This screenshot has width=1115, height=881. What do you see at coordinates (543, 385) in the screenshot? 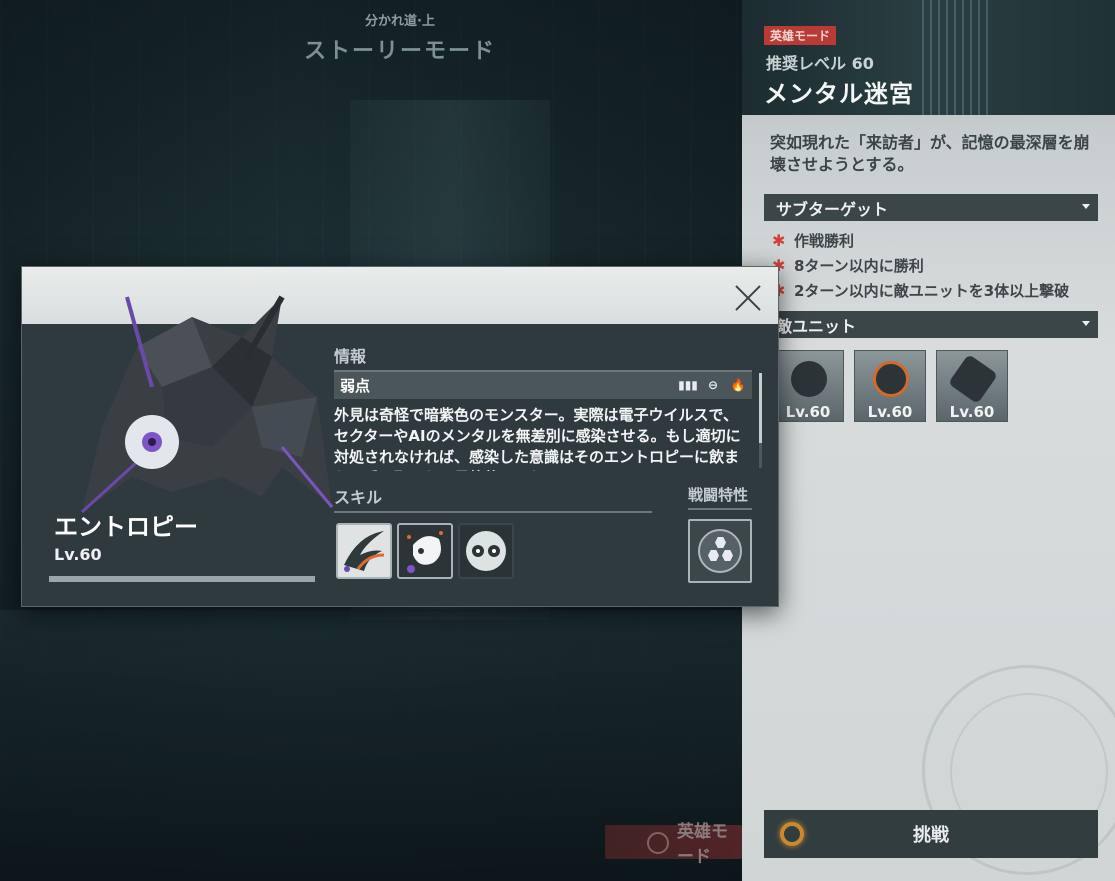
I see `weakness-bar: 弱点 ▮▮▮ ⊖ 🔥` at bounding box center [543, 385].